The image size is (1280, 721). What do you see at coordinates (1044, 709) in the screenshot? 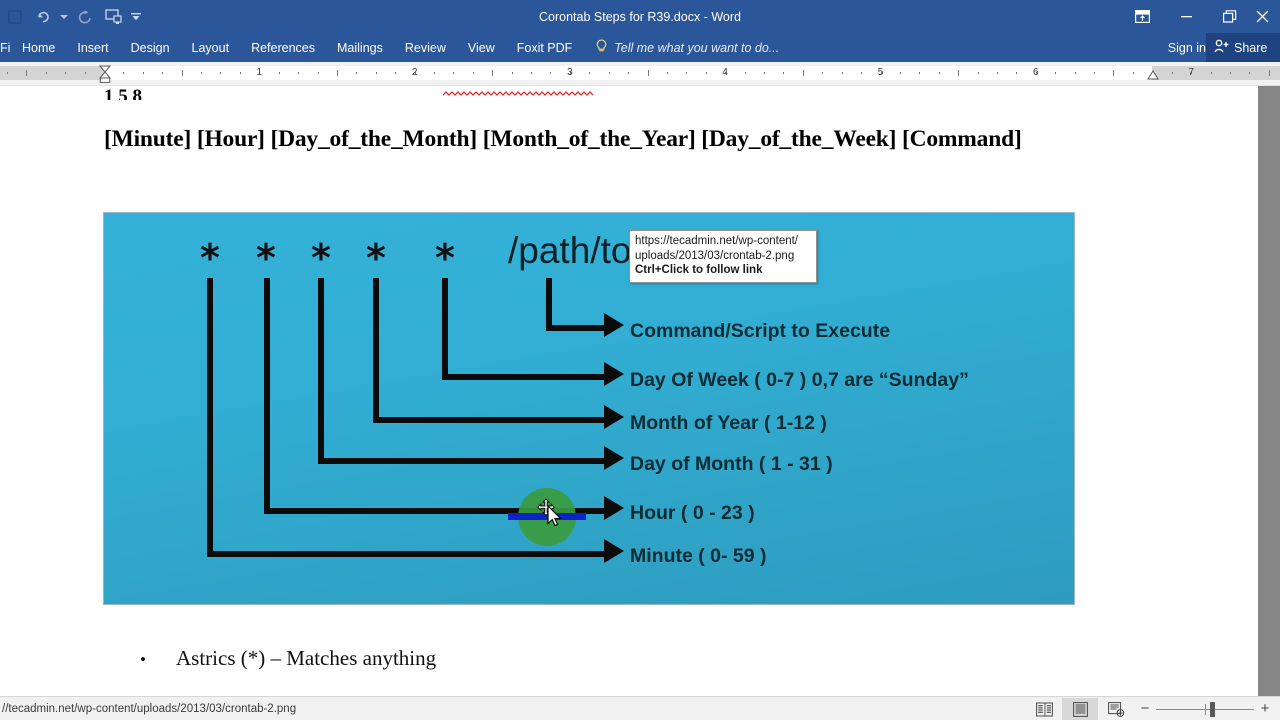
I see `read-mode-button` at bounding box center [1044, 709].